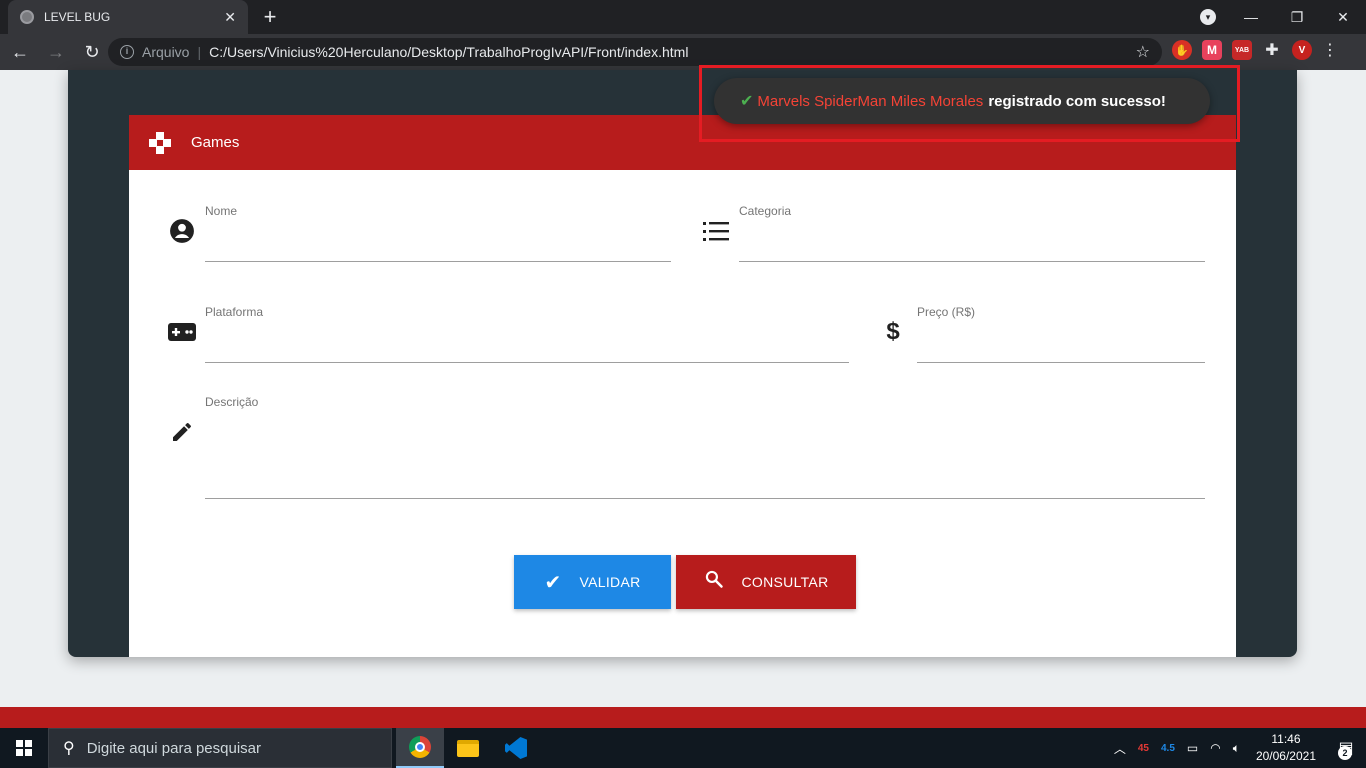 This screenshot has width=1366, height=768. What do you see at coordinates (173, 748) in the screenshot?
I see `search-placeholder: Digite aqui para pesquisar` at bounding box center [173, 748].